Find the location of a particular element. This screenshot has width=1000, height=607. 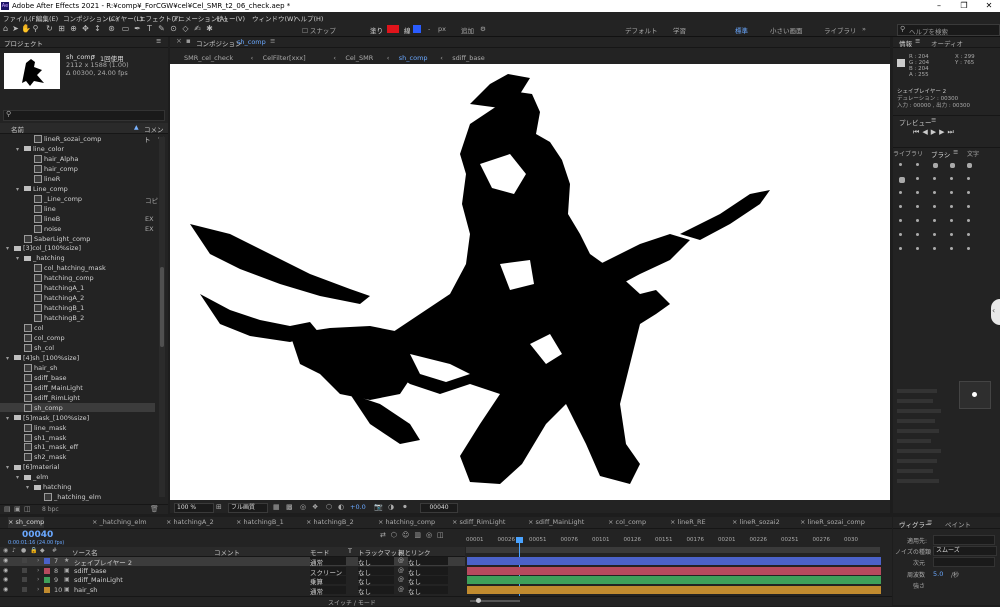

preview-tab: プレビュー is located at coordinates (915, 122).